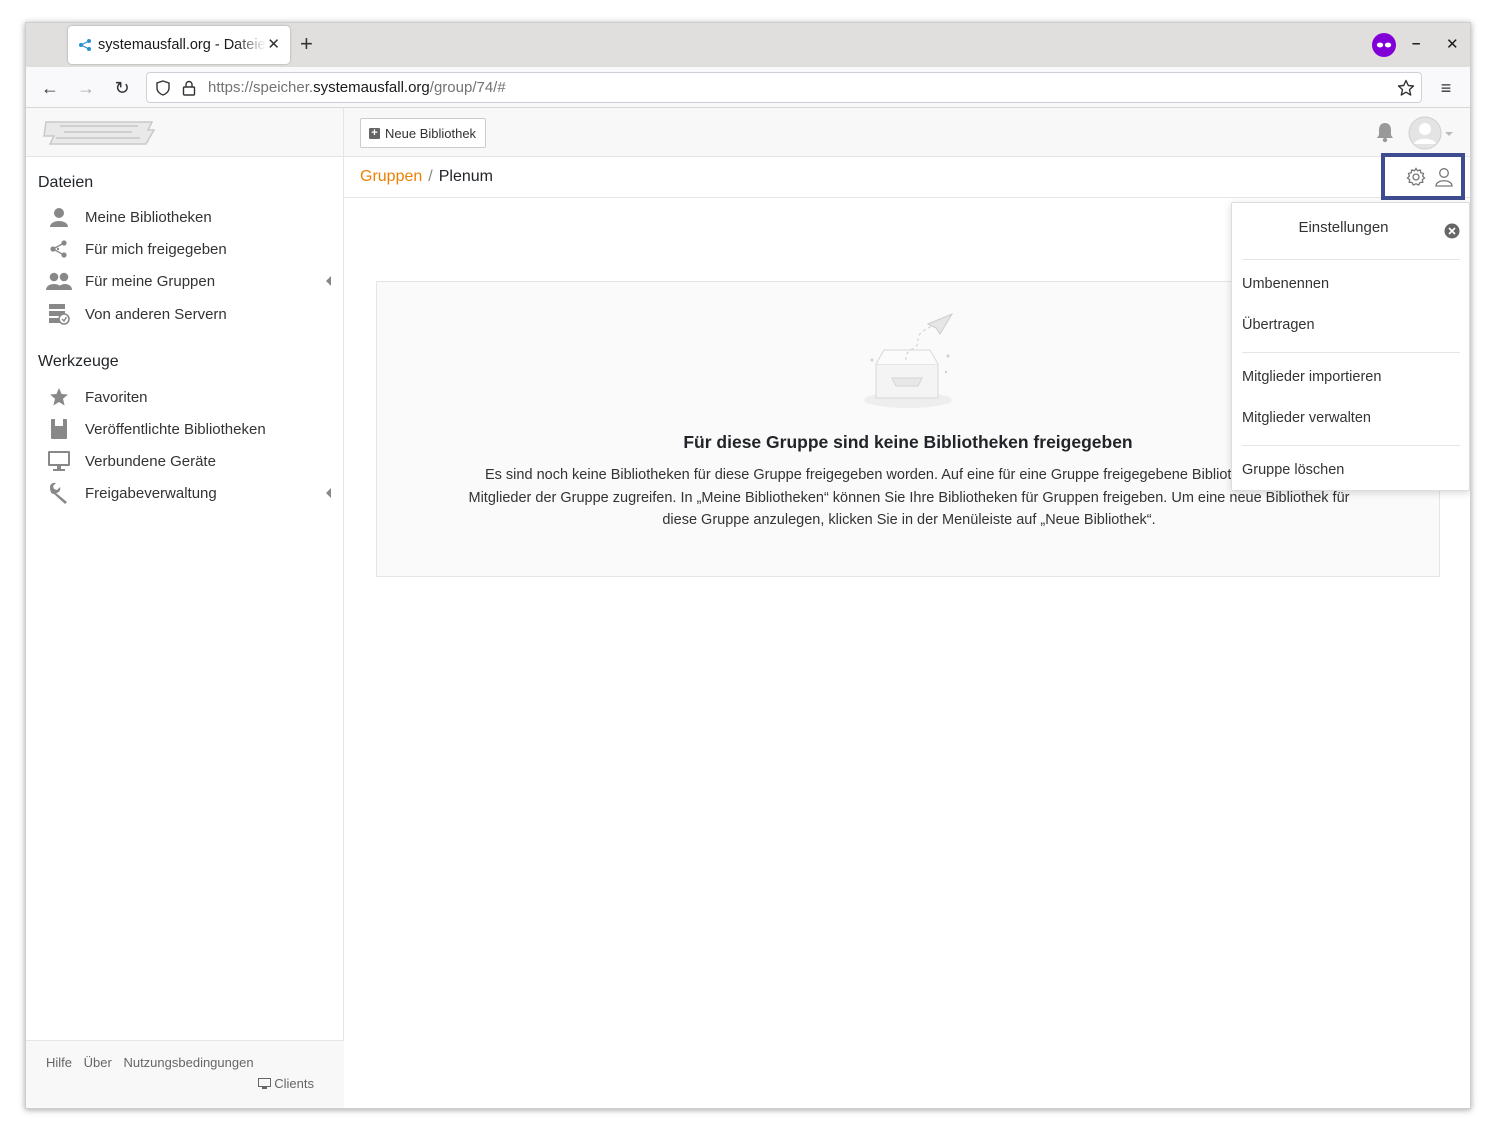  I want to click on import-members-menu-item: Mitglieder importieren, so click(1311, 377).